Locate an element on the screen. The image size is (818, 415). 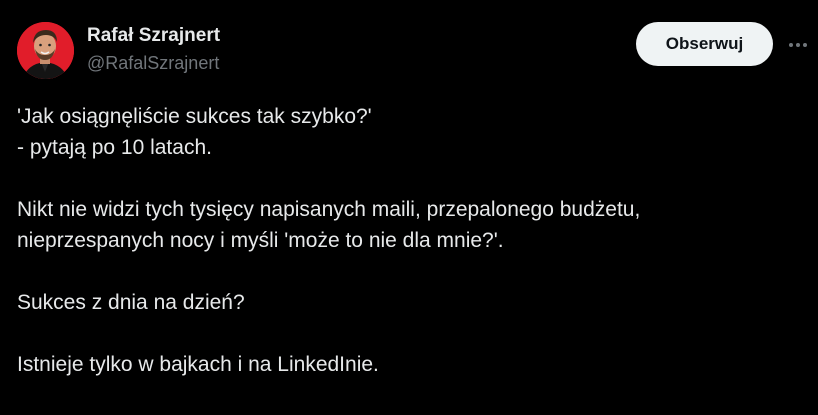
more-options-button is located at coordinates (798, 45).